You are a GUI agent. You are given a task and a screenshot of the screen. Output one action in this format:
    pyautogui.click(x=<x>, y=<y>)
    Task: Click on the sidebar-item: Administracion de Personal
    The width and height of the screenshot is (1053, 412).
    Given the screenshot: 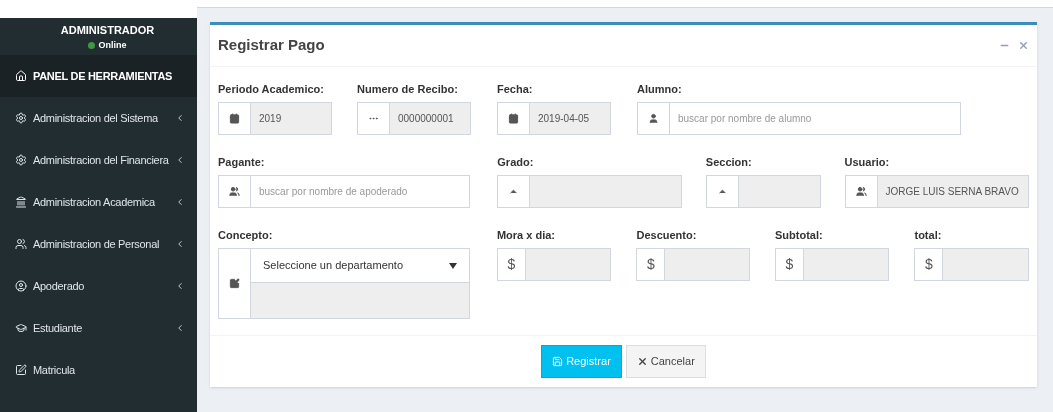 What is the action you would take?
    pyautogui.click(x=98, y=244)
    